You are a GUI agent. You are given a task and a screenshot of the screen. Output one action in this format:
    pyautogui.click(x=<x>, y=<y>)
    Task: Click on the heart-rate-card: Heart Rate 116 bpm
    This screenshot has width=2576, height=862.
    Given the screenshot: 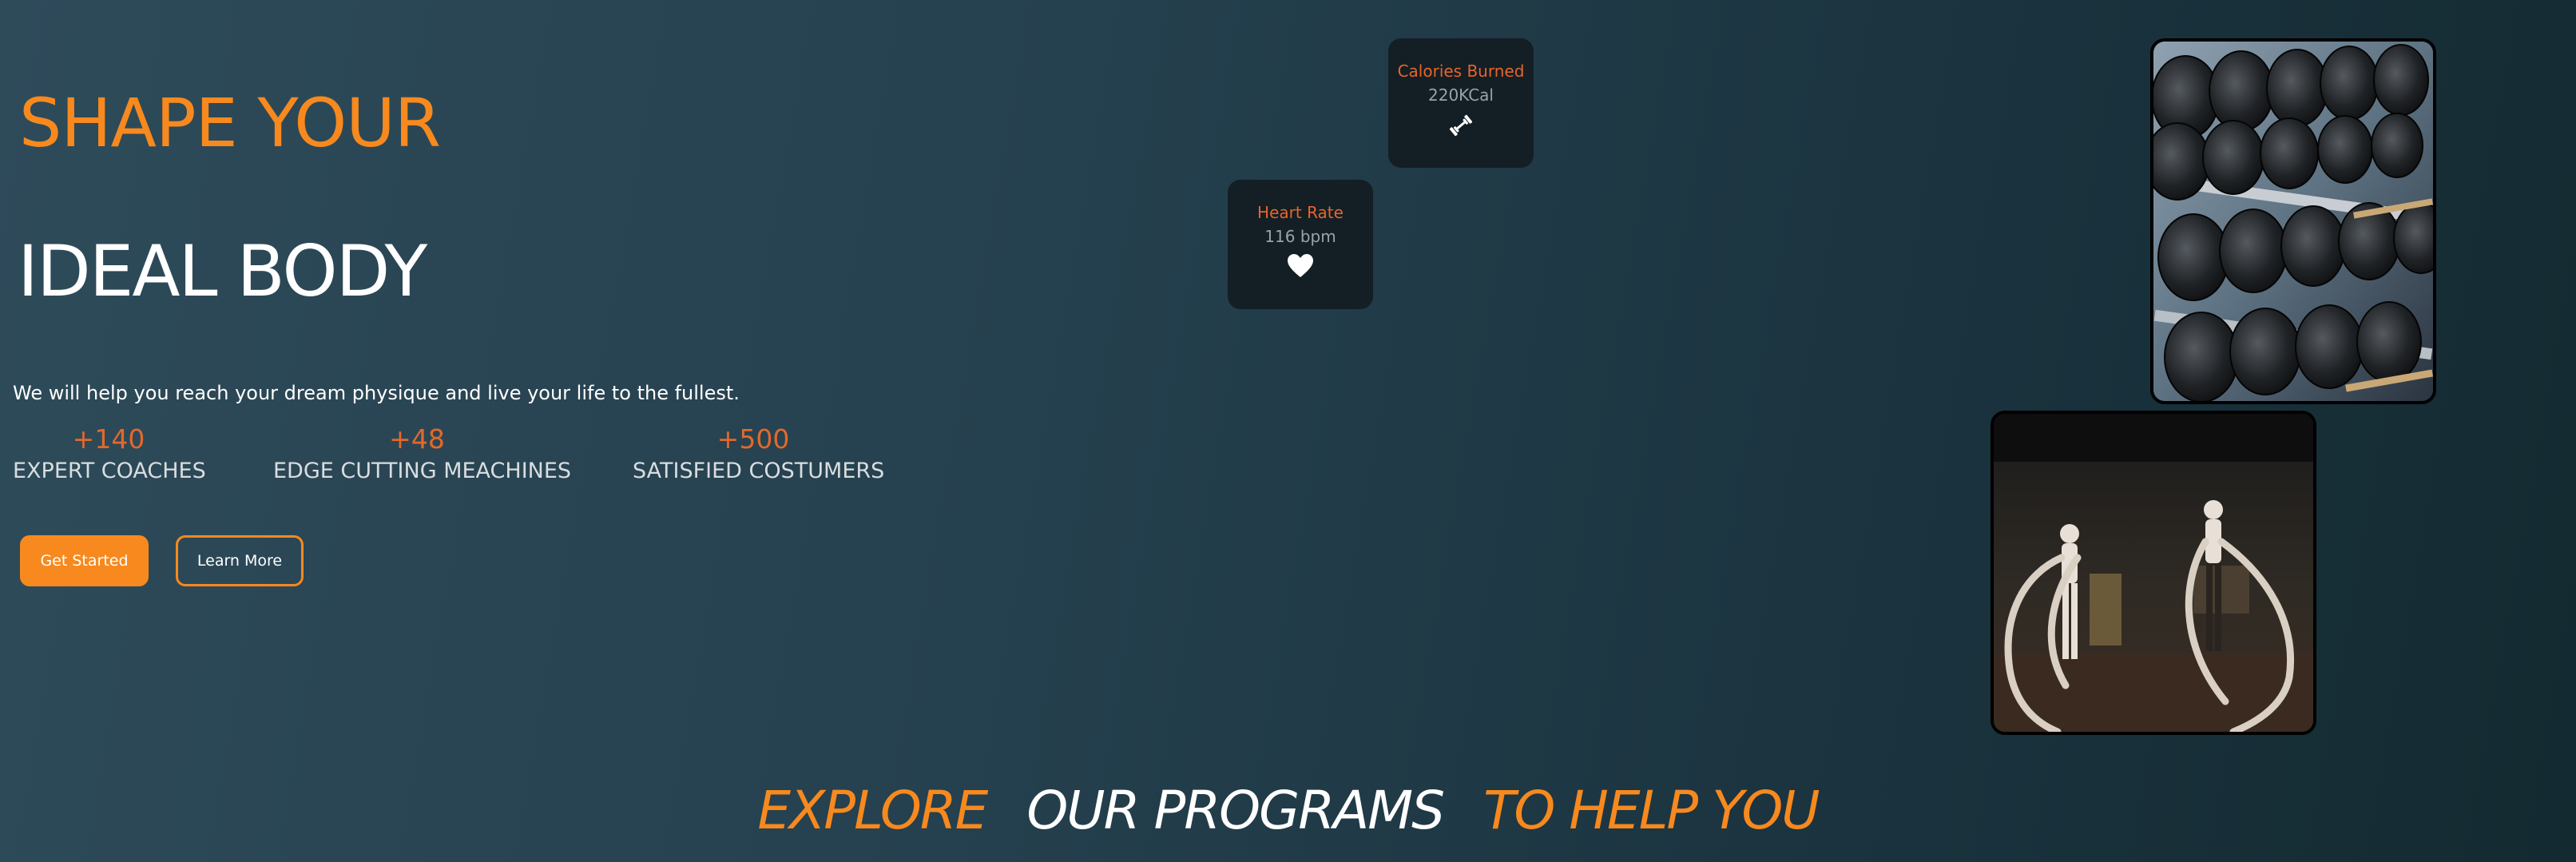 What is the action you would take?
    pyautogui.click(x=1300, y=245)
    